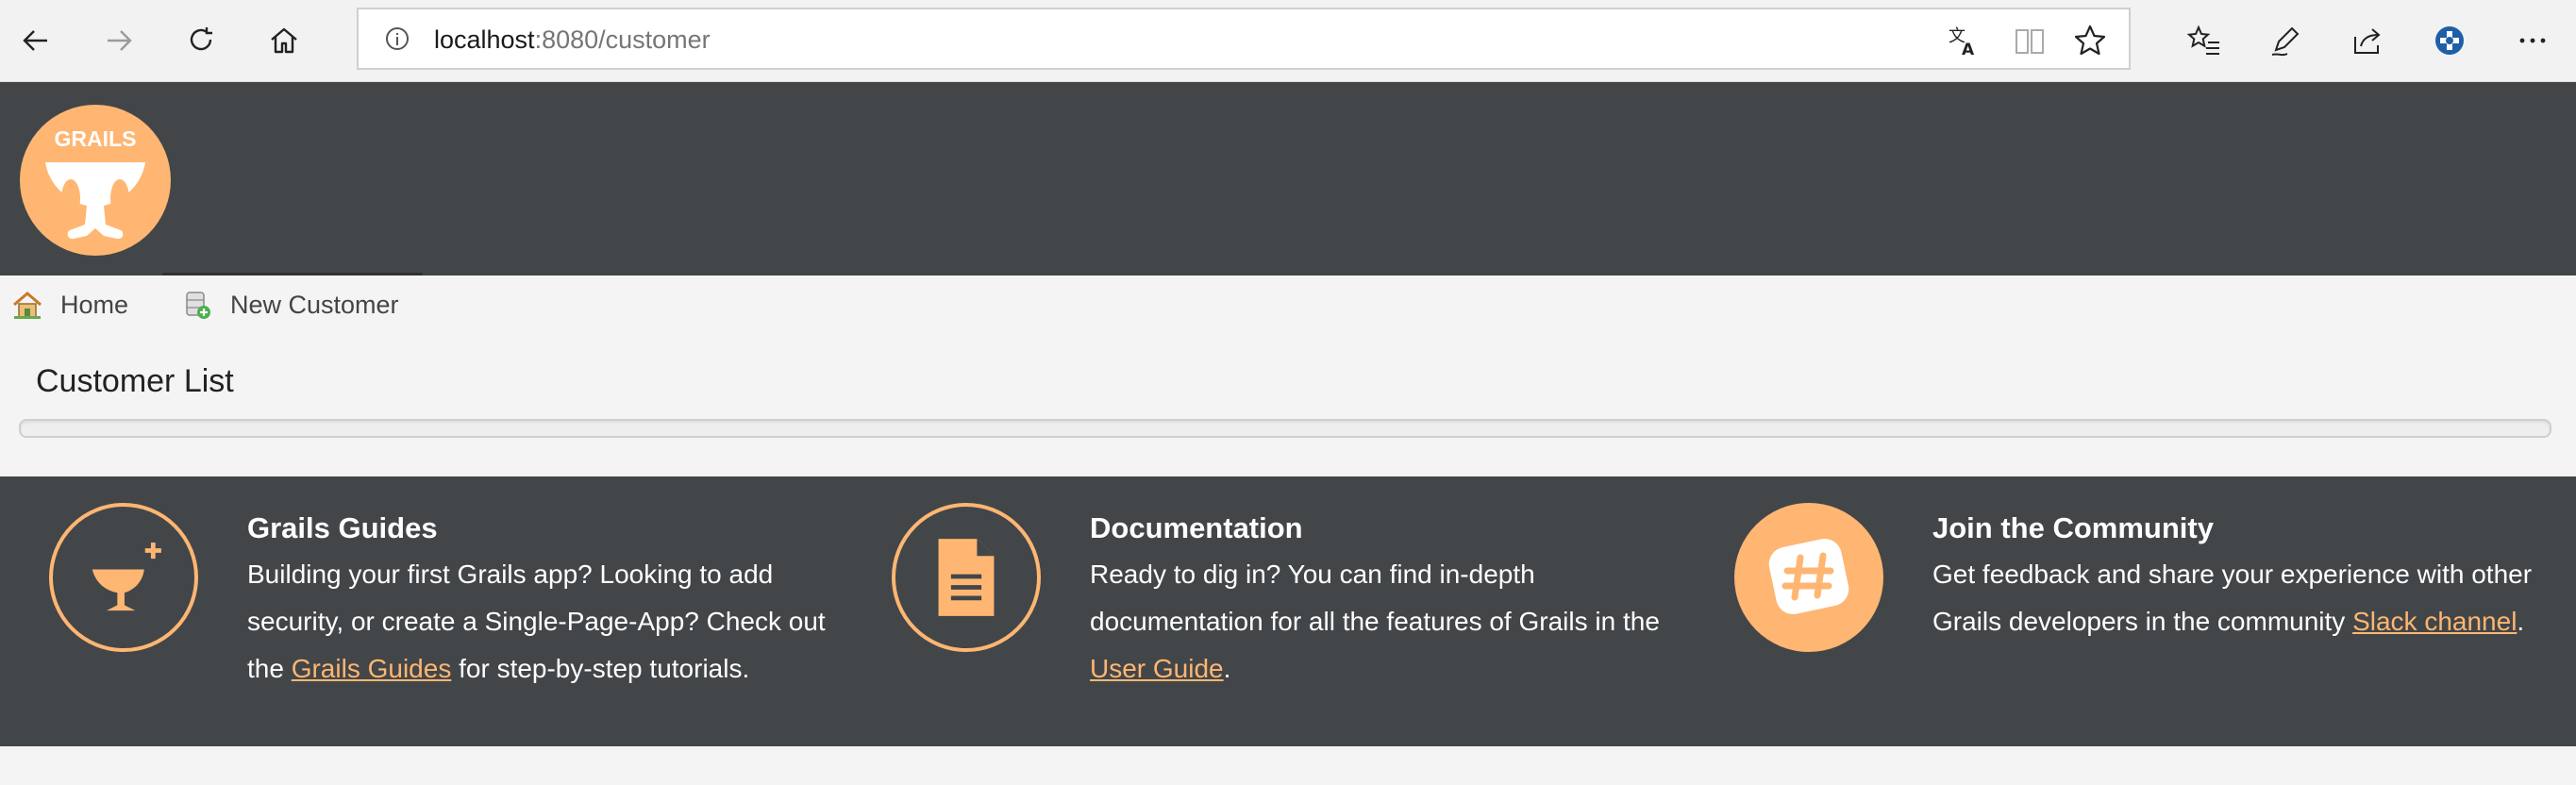 The width and height of the screenshot is (2576, 785). What do you see at coordinates (2073, 527) in the screenshot?
I see `community-title: Join the Community` at bounding box center [2073, 527].